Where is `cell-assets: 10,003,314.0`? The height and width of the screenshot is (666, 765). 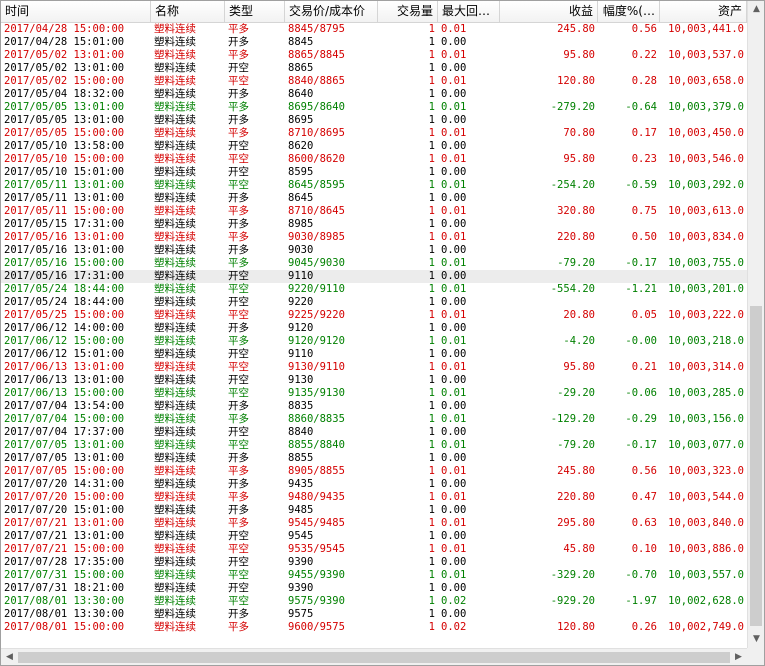
cell-assets: 10,003,314.0 is located at coordinates (706, 367).